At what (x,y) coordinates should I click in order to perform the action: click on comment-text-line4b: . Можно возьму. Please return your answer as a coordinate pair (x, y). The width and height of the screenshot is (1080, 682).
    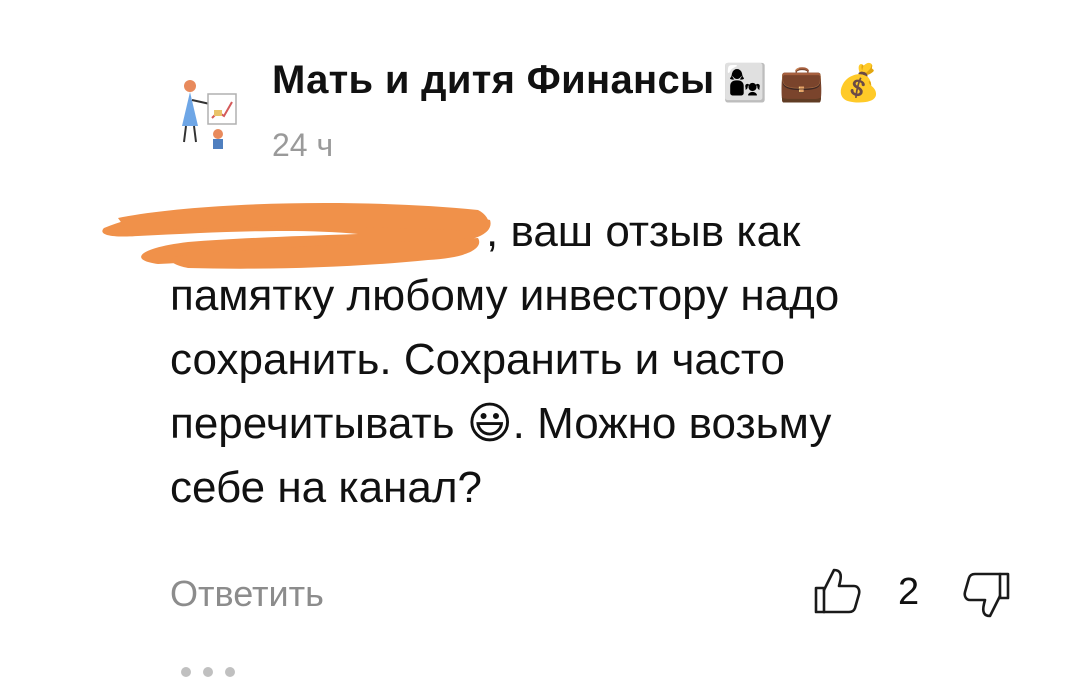
    Looking at the image, I should click on (672, 423).